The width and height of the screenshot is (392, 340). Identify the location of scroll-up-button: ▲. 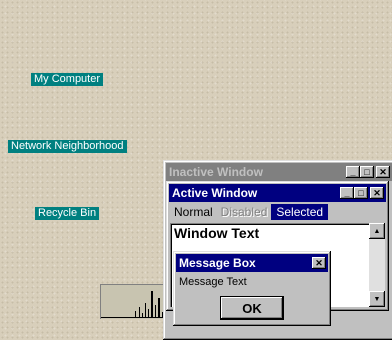
(377, 231).